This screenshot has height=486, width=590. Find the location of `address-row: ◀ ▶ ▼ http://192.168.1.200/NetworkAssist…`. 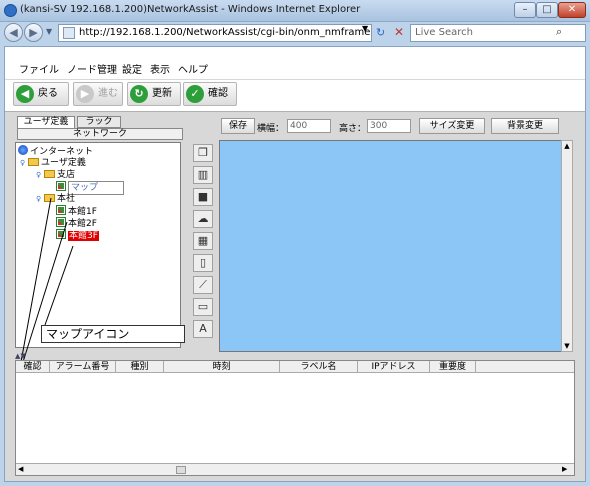

address-row: ◀ ▶ ▼ http://192.168.1.200/NetworkAssist… is located at coordinates (295, 33).